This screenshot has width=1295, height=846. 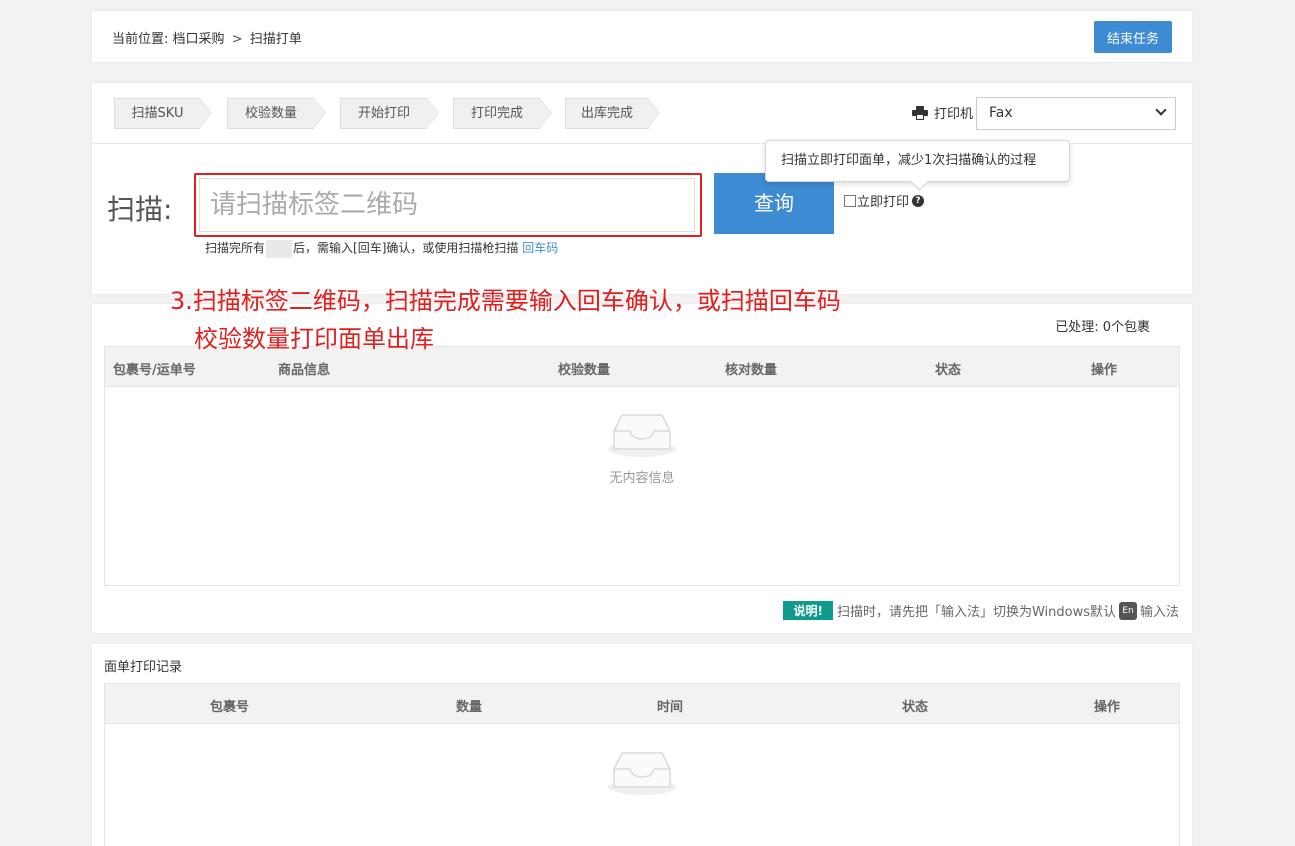 I want to click on column-header: 商品信息, so click(x=304, y=370).